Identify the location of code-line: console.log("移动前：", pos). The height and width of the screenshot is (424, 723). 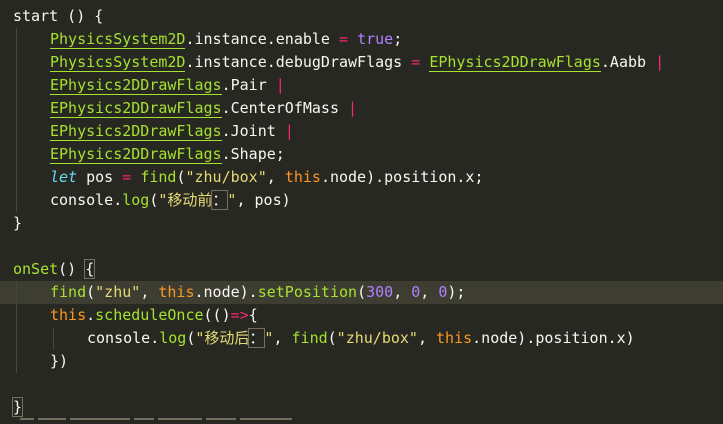
(361, 200).